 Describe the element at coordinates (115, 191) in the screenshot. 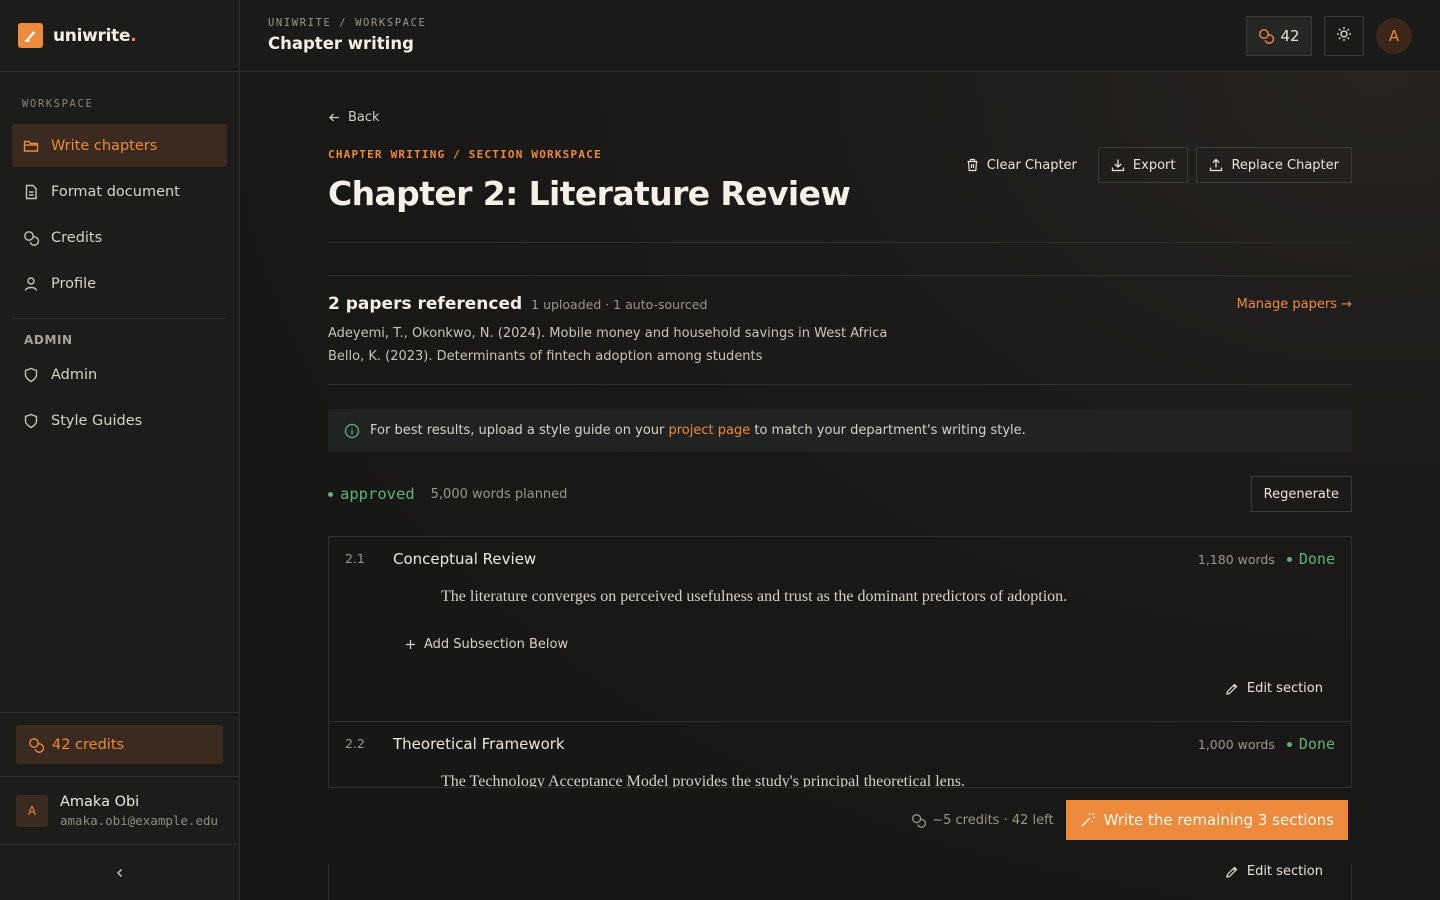

I see `sidebar-item-label: Format document` at that location.